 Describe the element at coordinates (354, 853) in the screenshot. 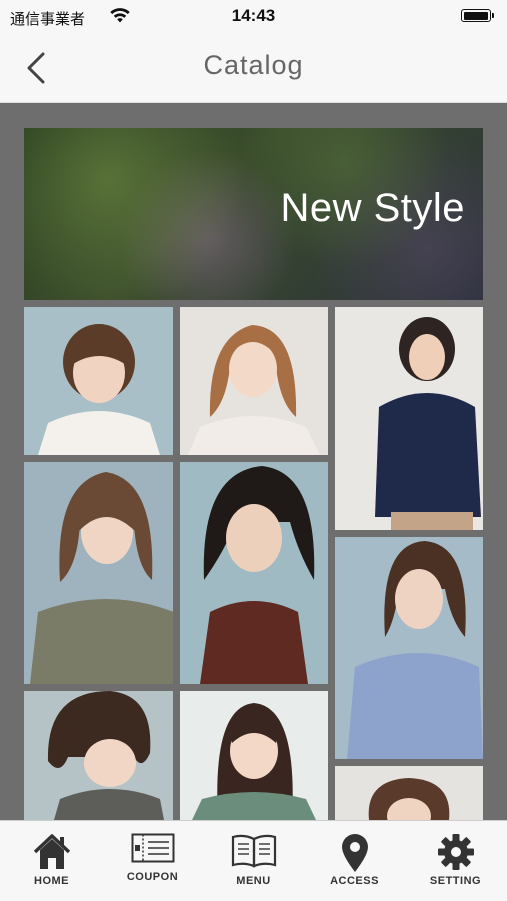

I see `map-pin-icon` at that location.